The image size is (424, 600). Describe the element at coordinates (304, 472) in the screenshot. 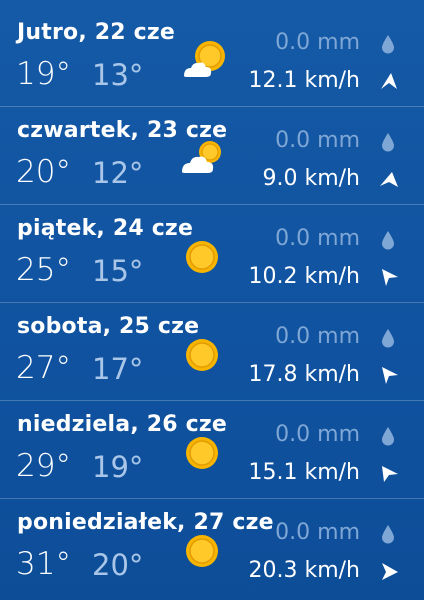

I see `wind-speed: 15.1 km/h` at that location.